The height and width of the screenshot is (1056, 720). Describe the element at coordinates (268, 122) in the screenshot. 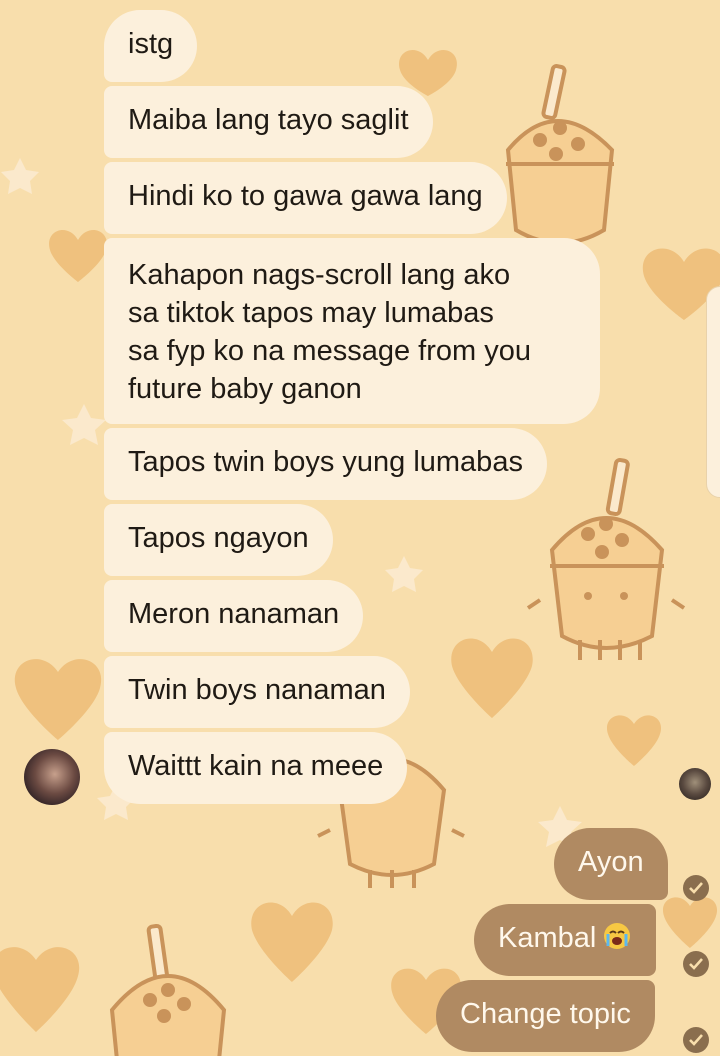

I see `incoming-message: Maiba lang tayo saglit` at that location.